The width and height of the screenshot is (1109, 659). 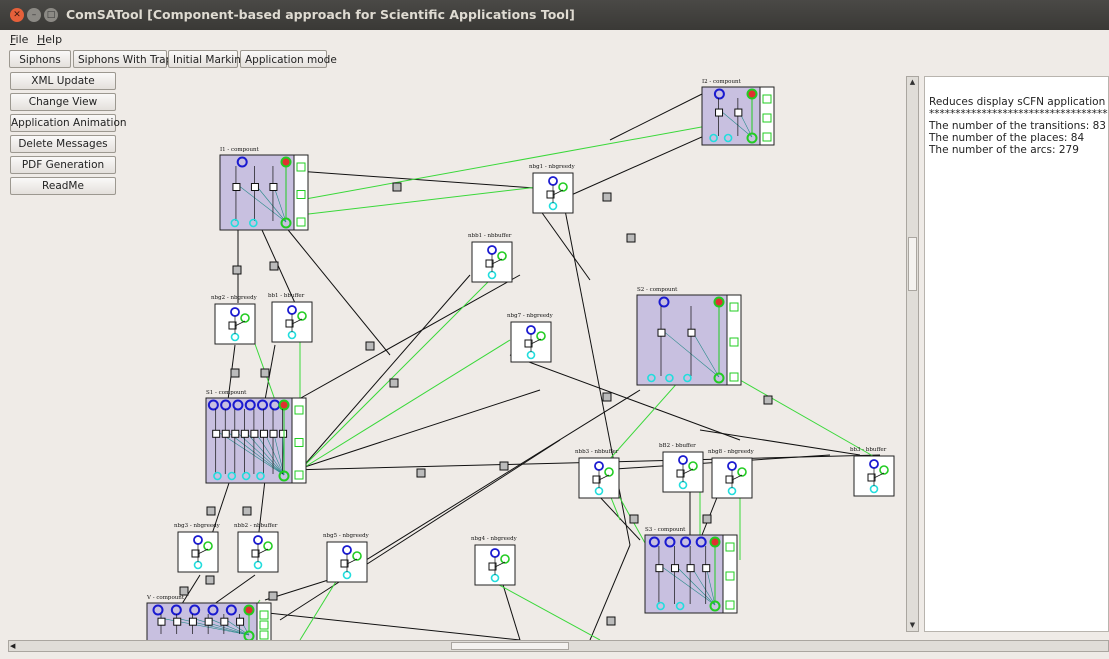 I want to click on component-node: nbb2 - nbbuffer, so click(x=256, y=548).